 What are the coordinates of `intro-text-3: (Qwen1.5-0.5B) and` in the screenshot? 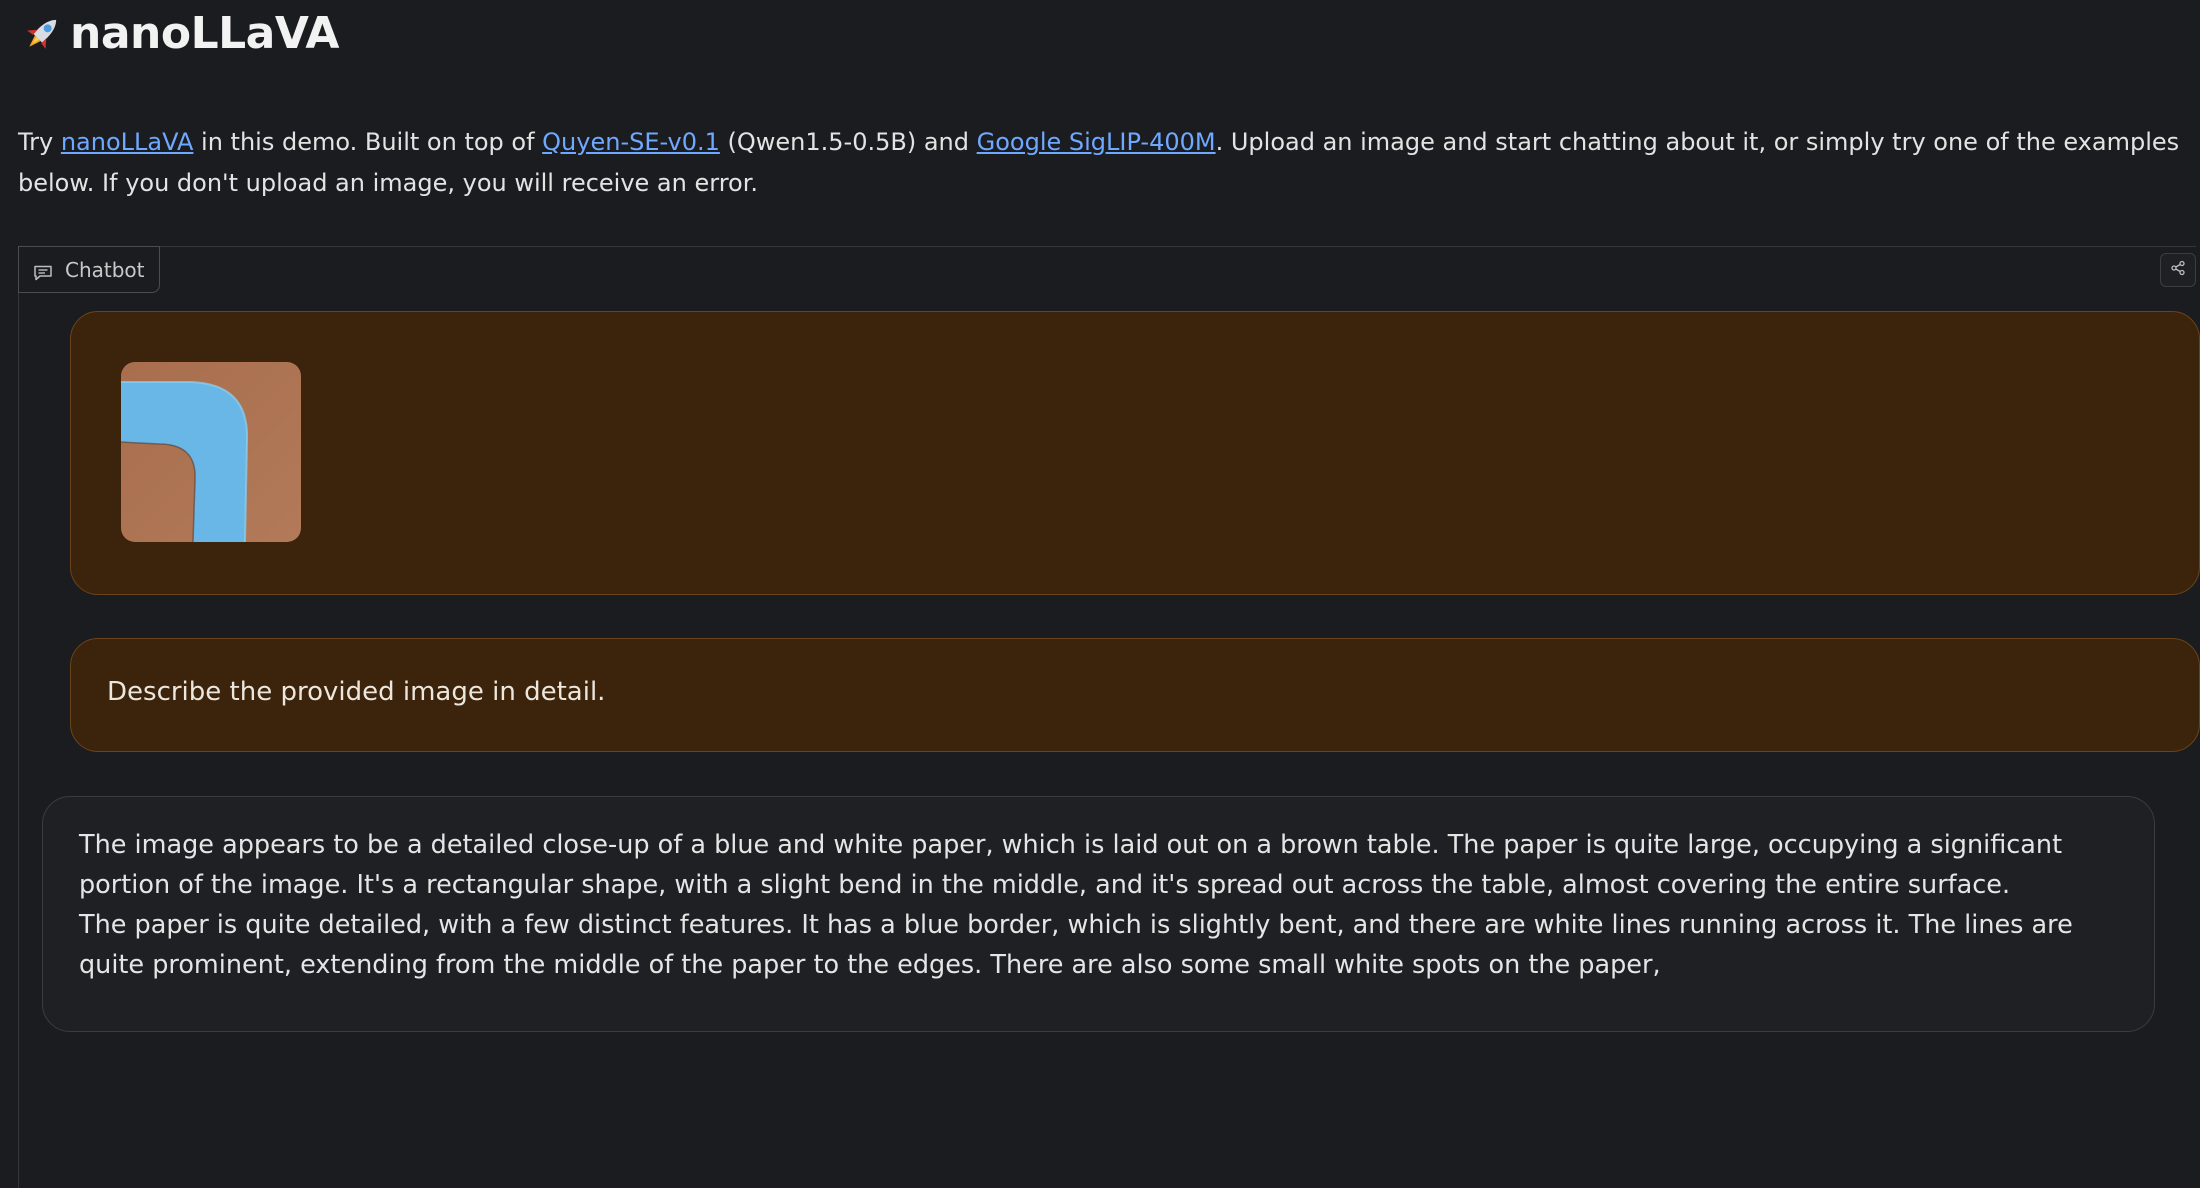 It's located at (848, 142).